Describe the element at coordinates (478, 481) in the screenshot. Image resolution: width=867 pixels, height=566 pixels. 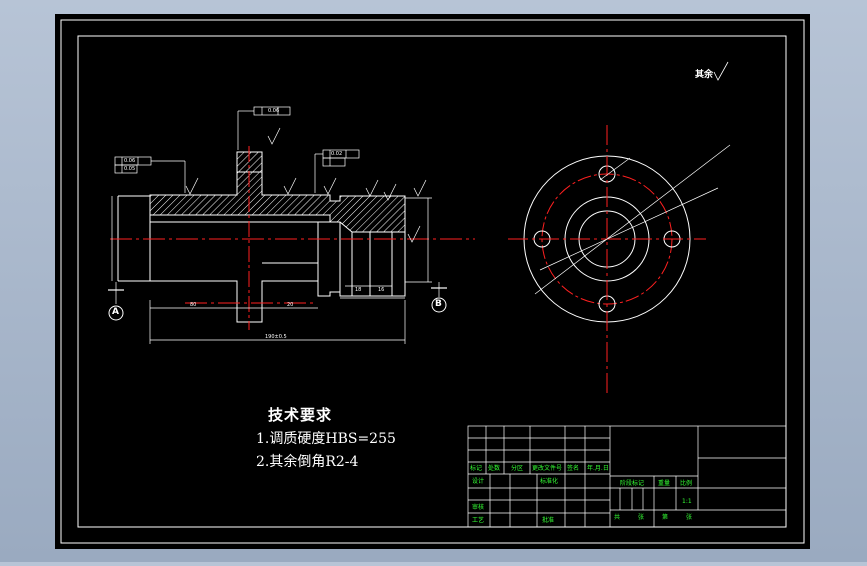
I see `tb-design: 设计` at that location.